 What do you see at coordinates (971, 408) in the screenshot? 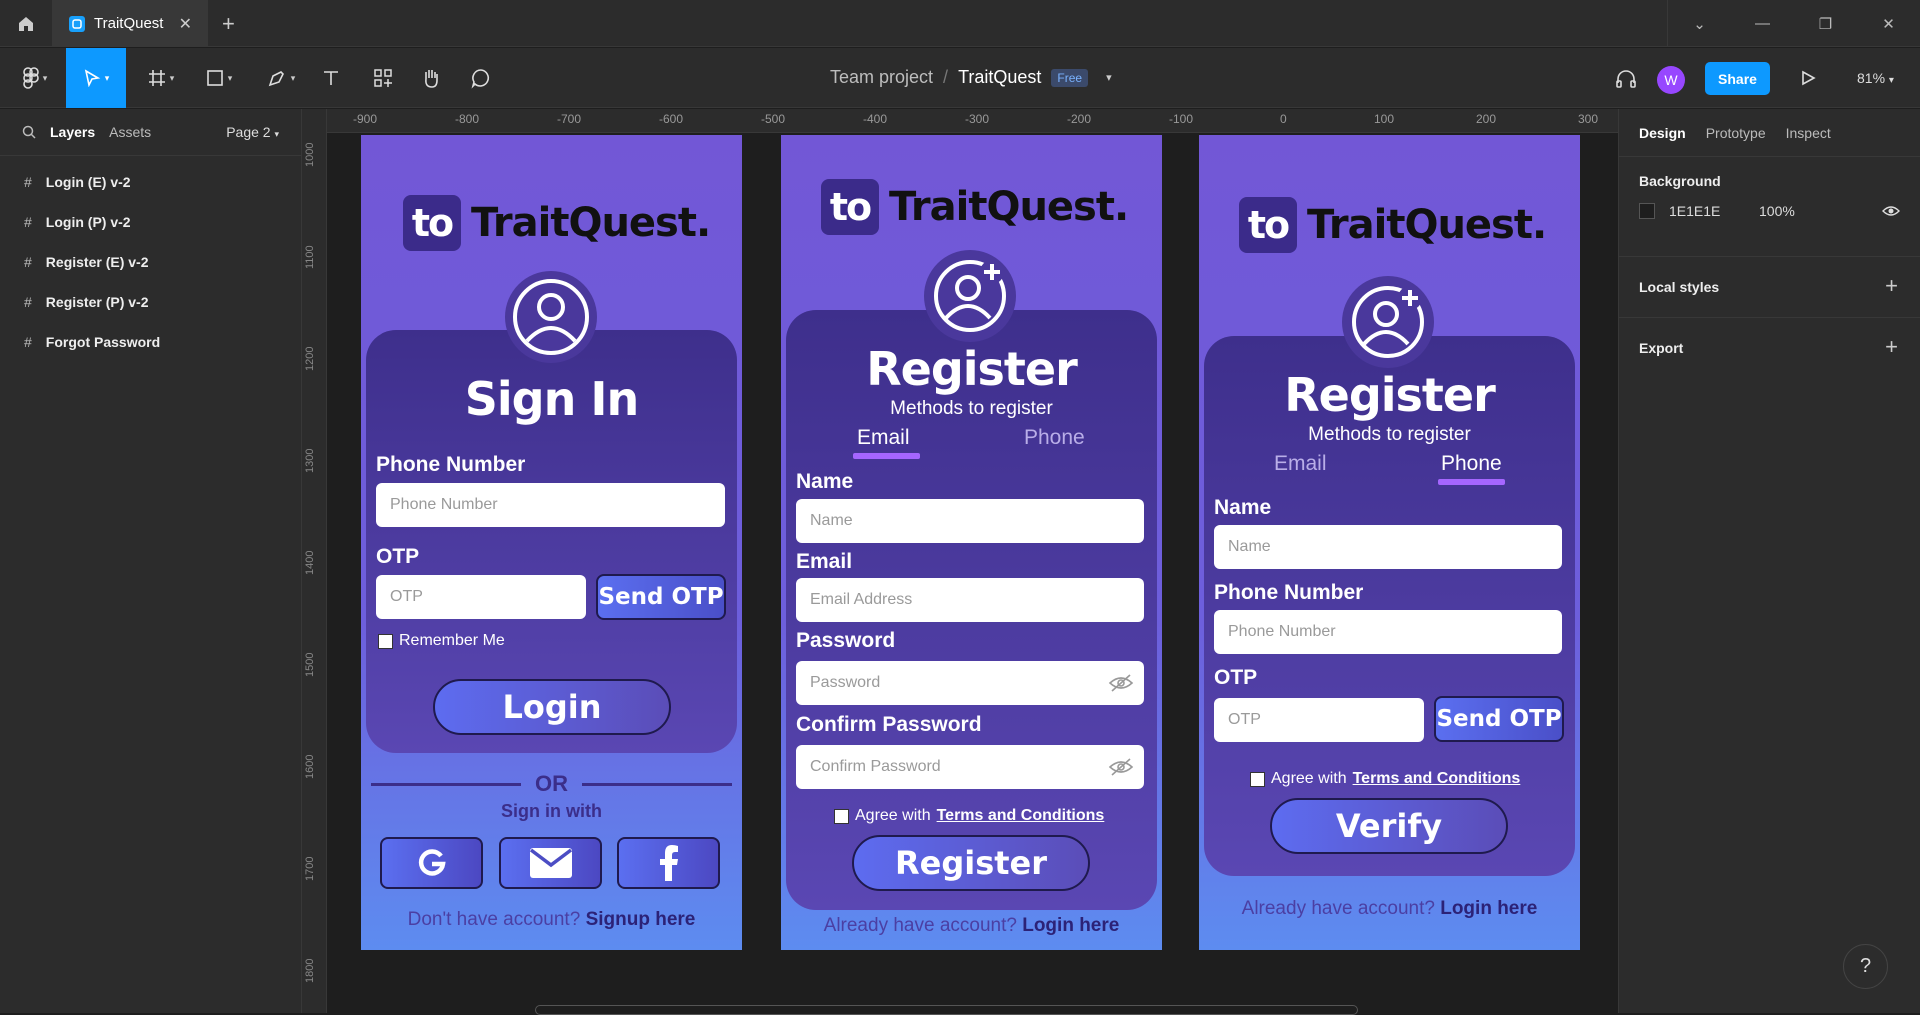
I see `methods-label: Methods to register` at bounding box center [971, 408].